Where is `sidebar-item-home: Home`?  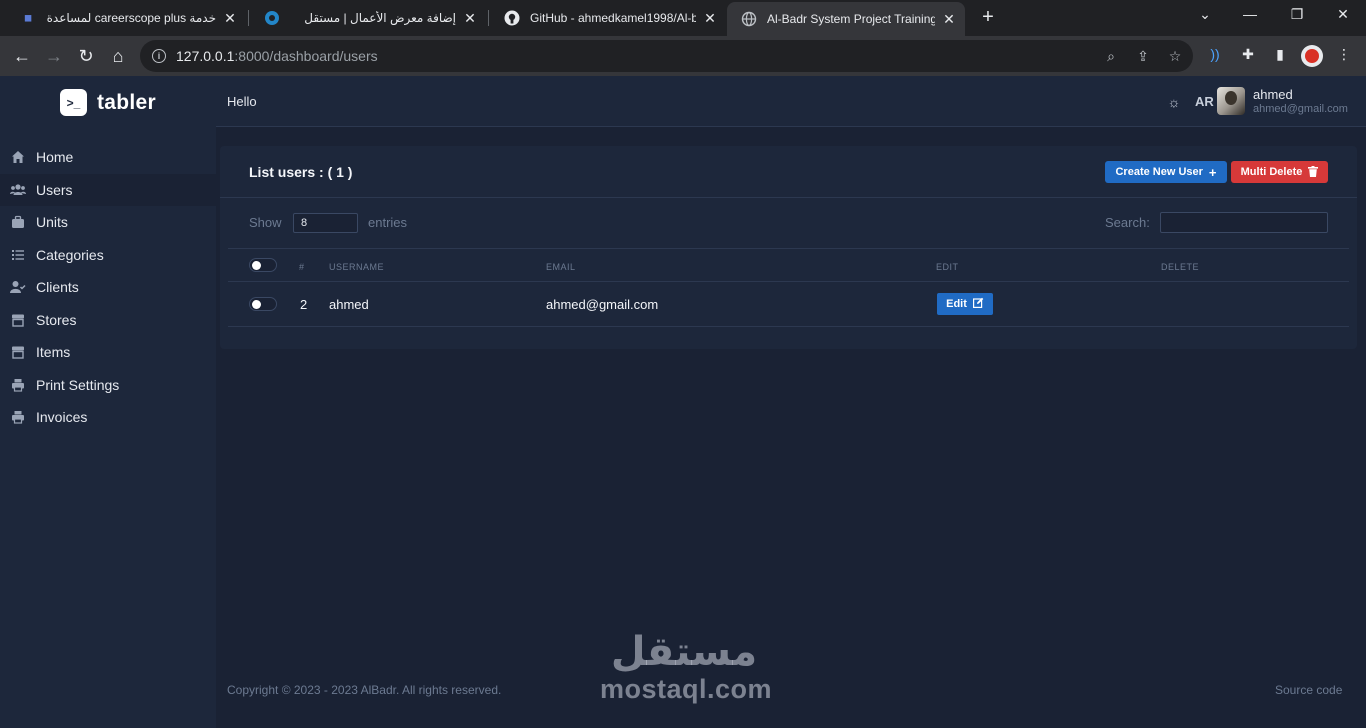
sidebar-item-home: Home is located at coordinates (108, 157).